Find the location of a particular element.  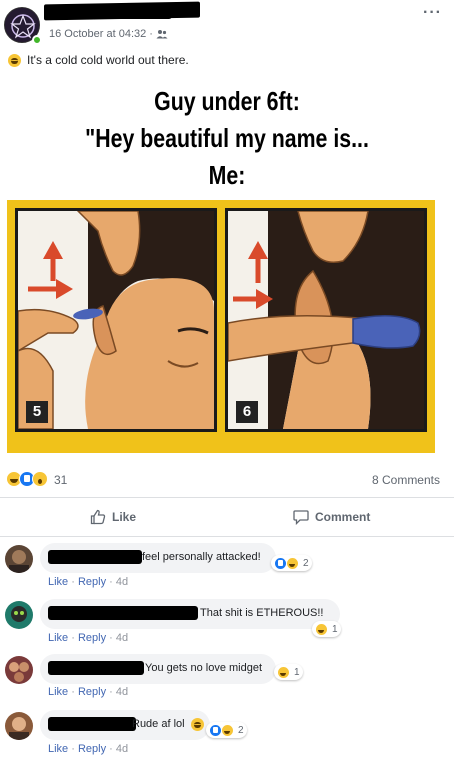

post-actions: Like Comment is located at coordinates (227, 518).